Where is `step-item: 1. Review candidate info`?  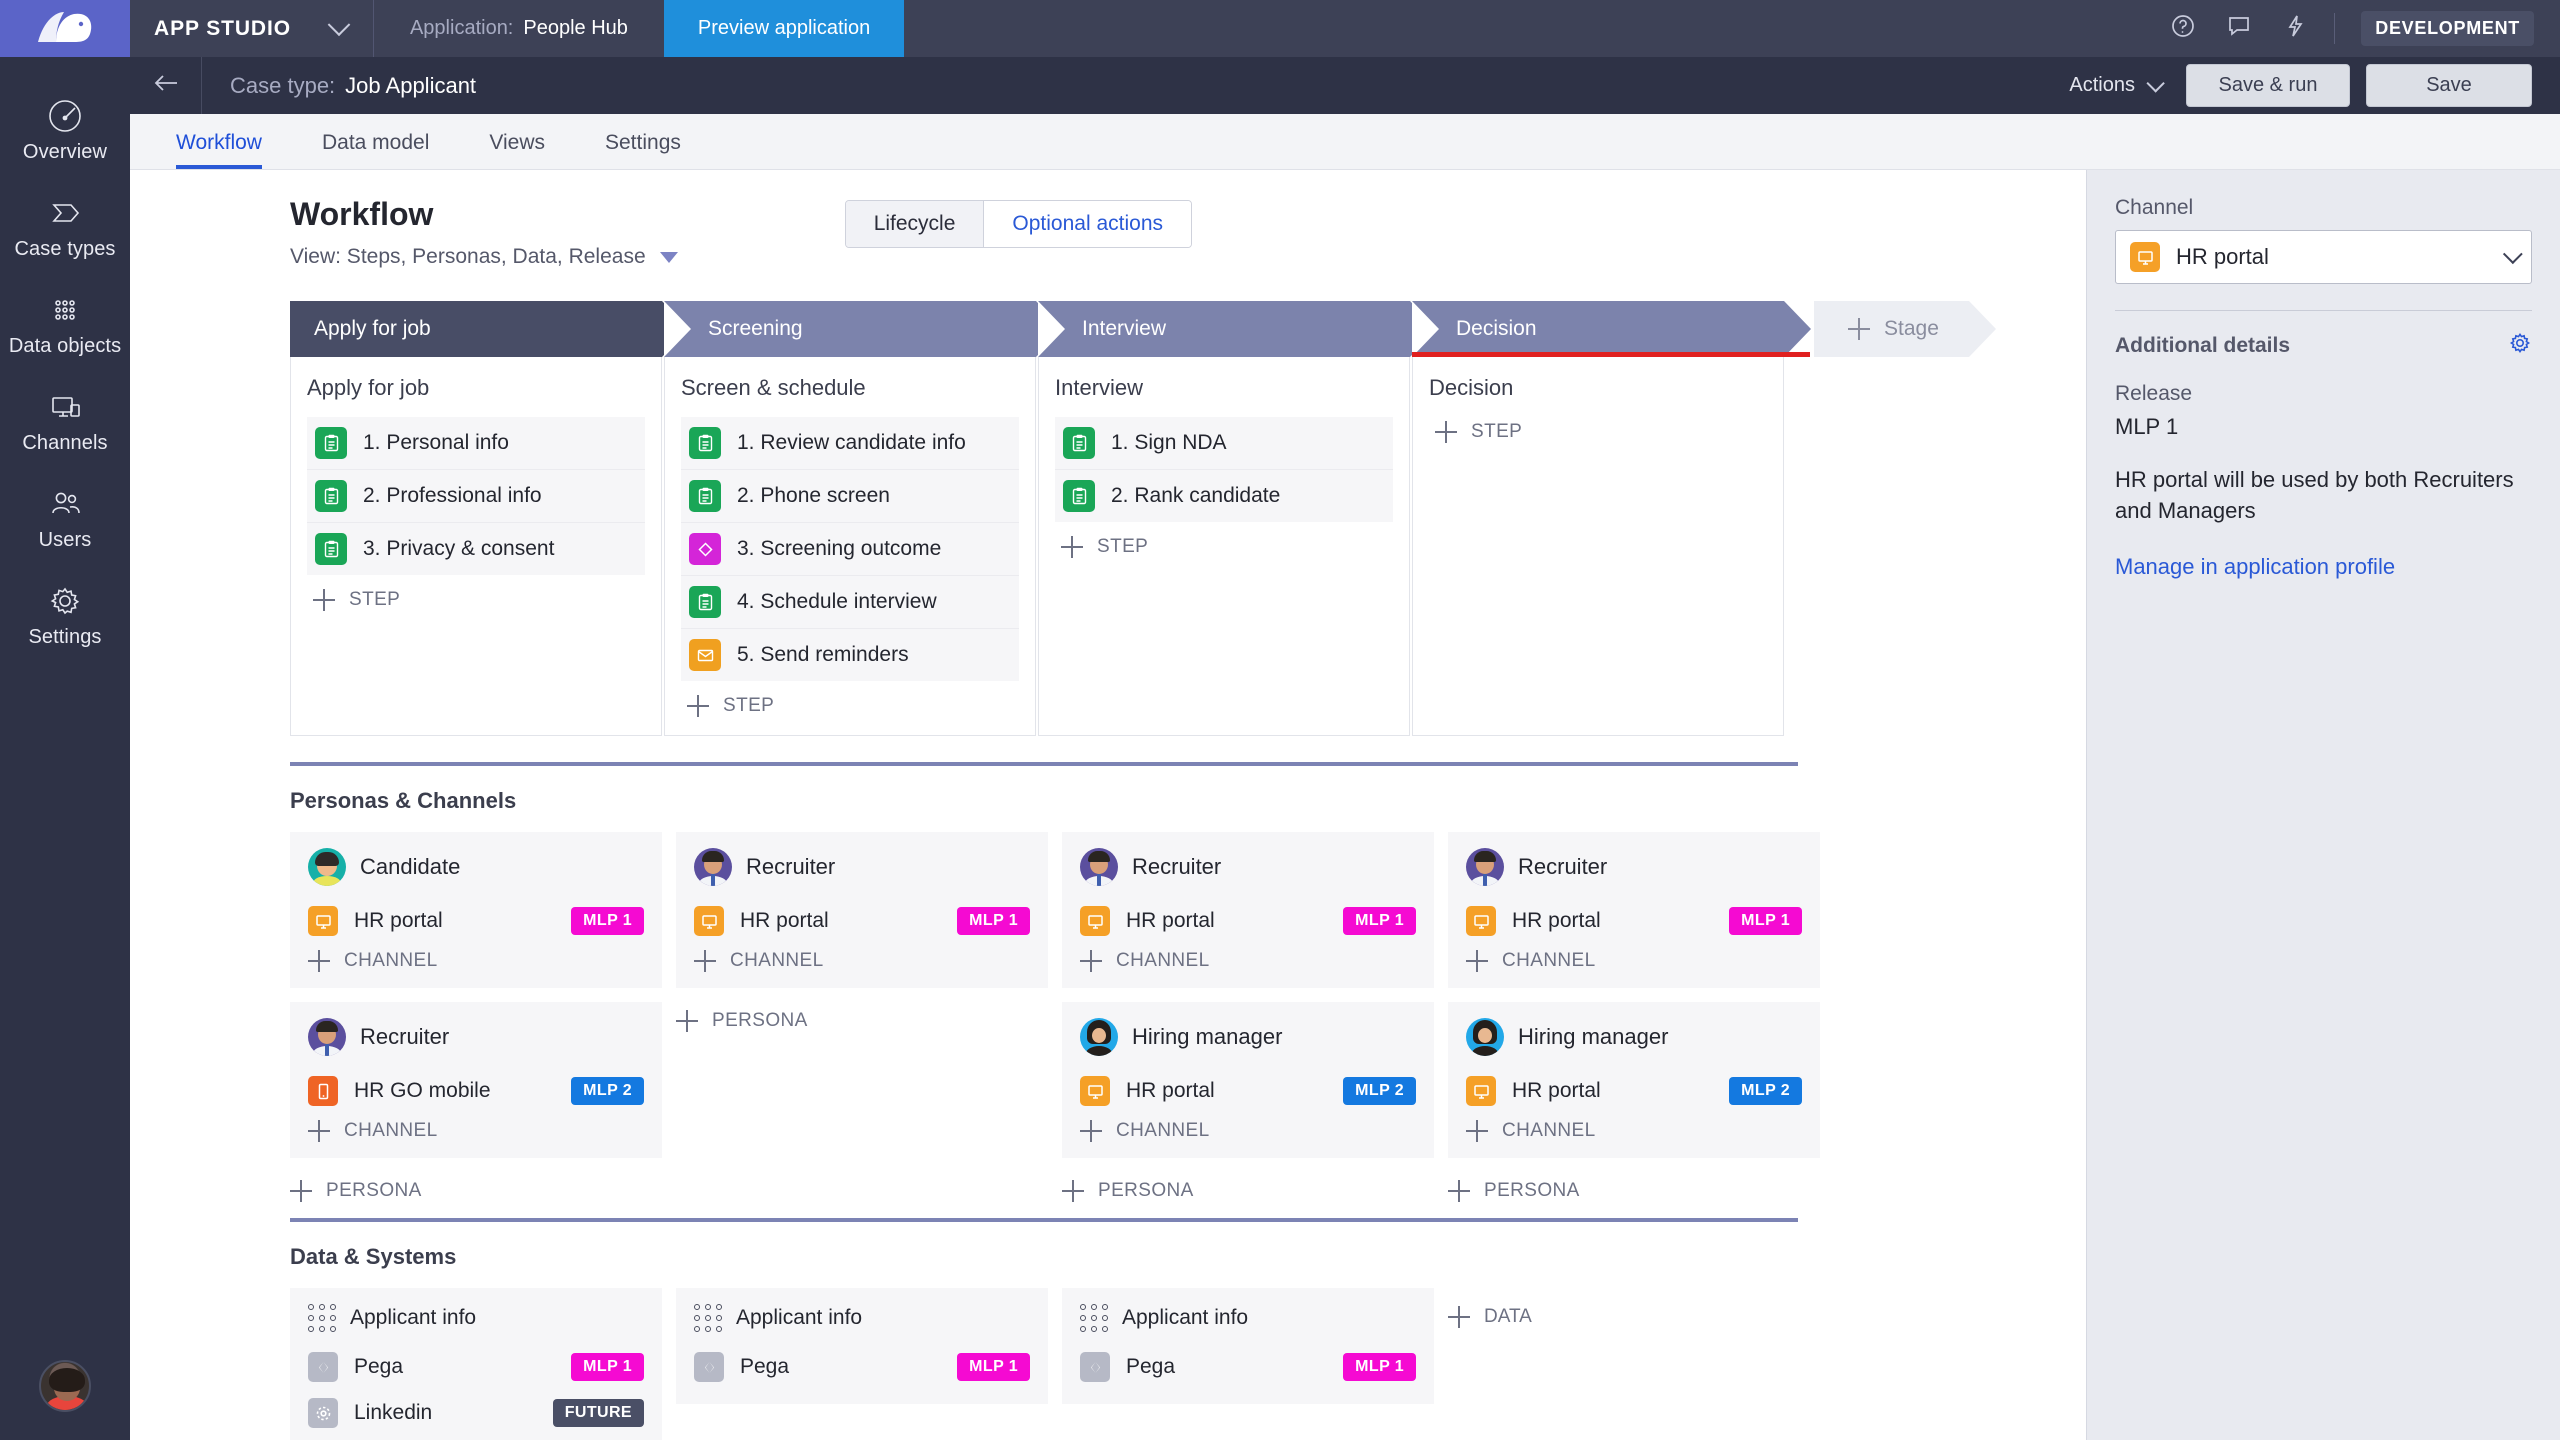
step-item: 1. Review candidate info is located at coordinates (850, 443).